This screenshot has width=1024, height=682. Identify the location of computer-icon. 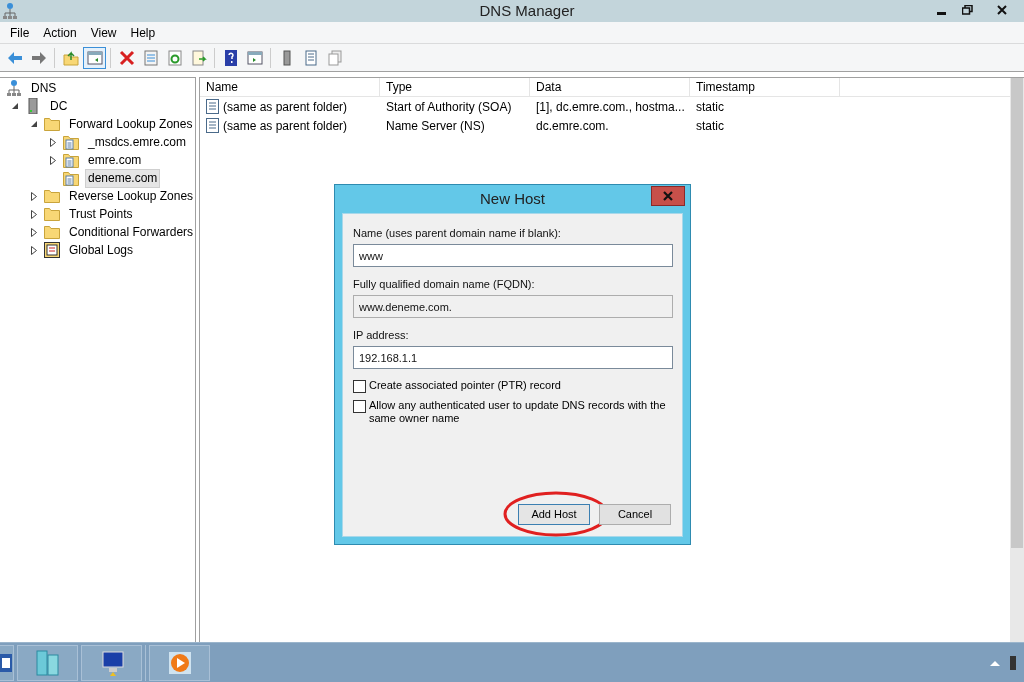
(111, 662).